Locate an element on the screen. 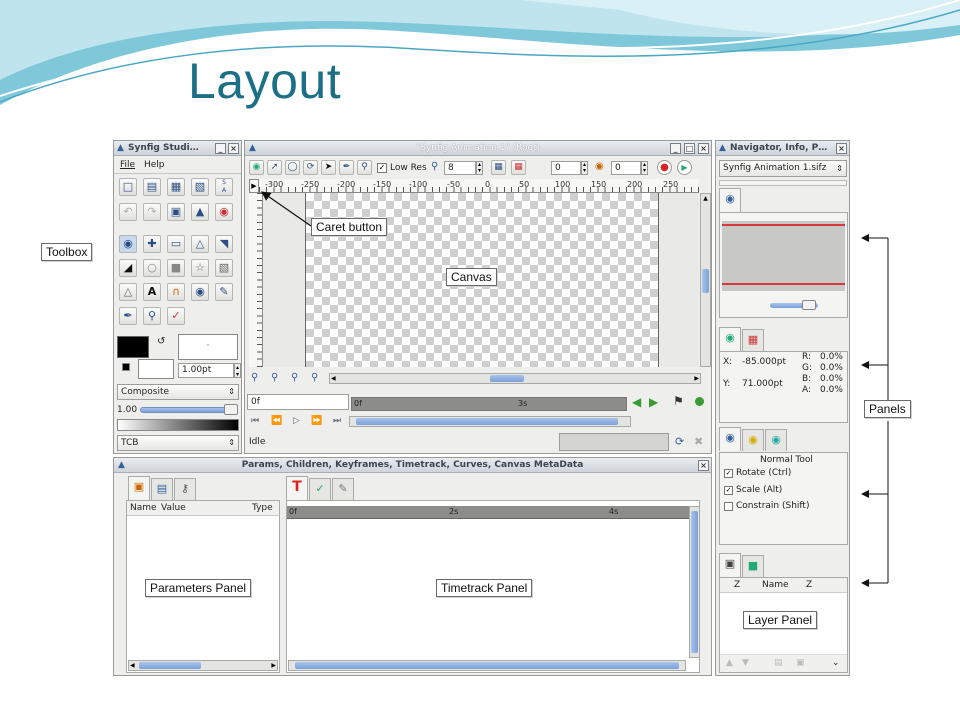  caret-arrow is located at coordinates (286, 209).